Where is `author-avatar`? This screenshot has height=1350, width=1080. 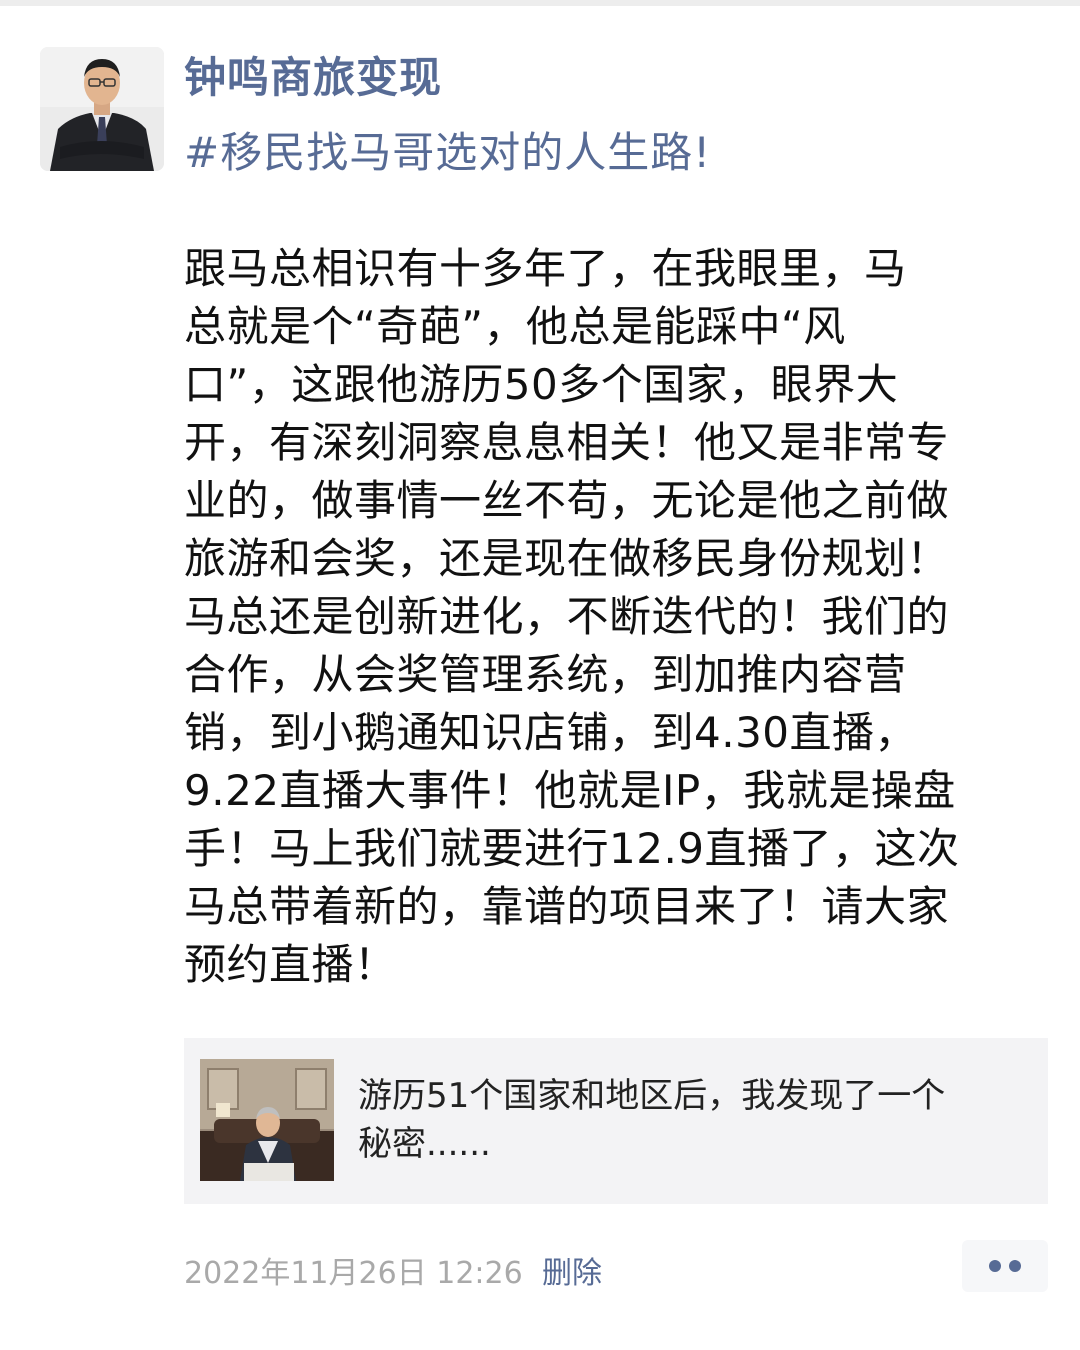 author-avatar is located at coordinates (102, 109).